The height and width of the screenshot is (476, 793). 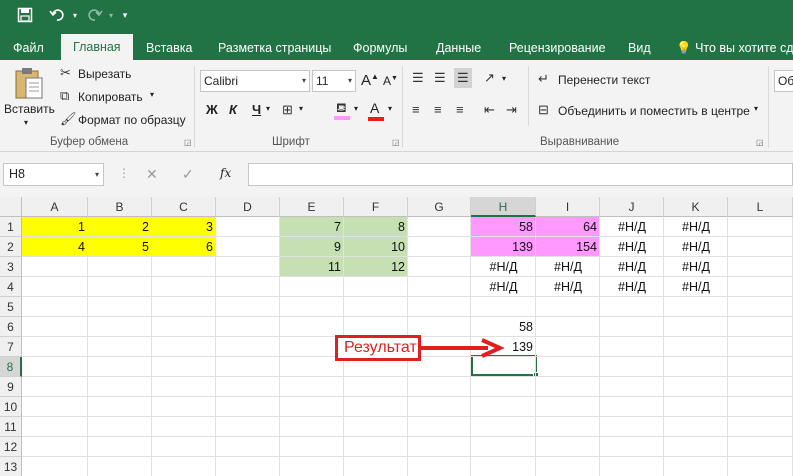 What do you see at coordinates (396, 142) in the screenshot?
I see `font-launcher-icon: ◲` at bounding box center [396, 142].